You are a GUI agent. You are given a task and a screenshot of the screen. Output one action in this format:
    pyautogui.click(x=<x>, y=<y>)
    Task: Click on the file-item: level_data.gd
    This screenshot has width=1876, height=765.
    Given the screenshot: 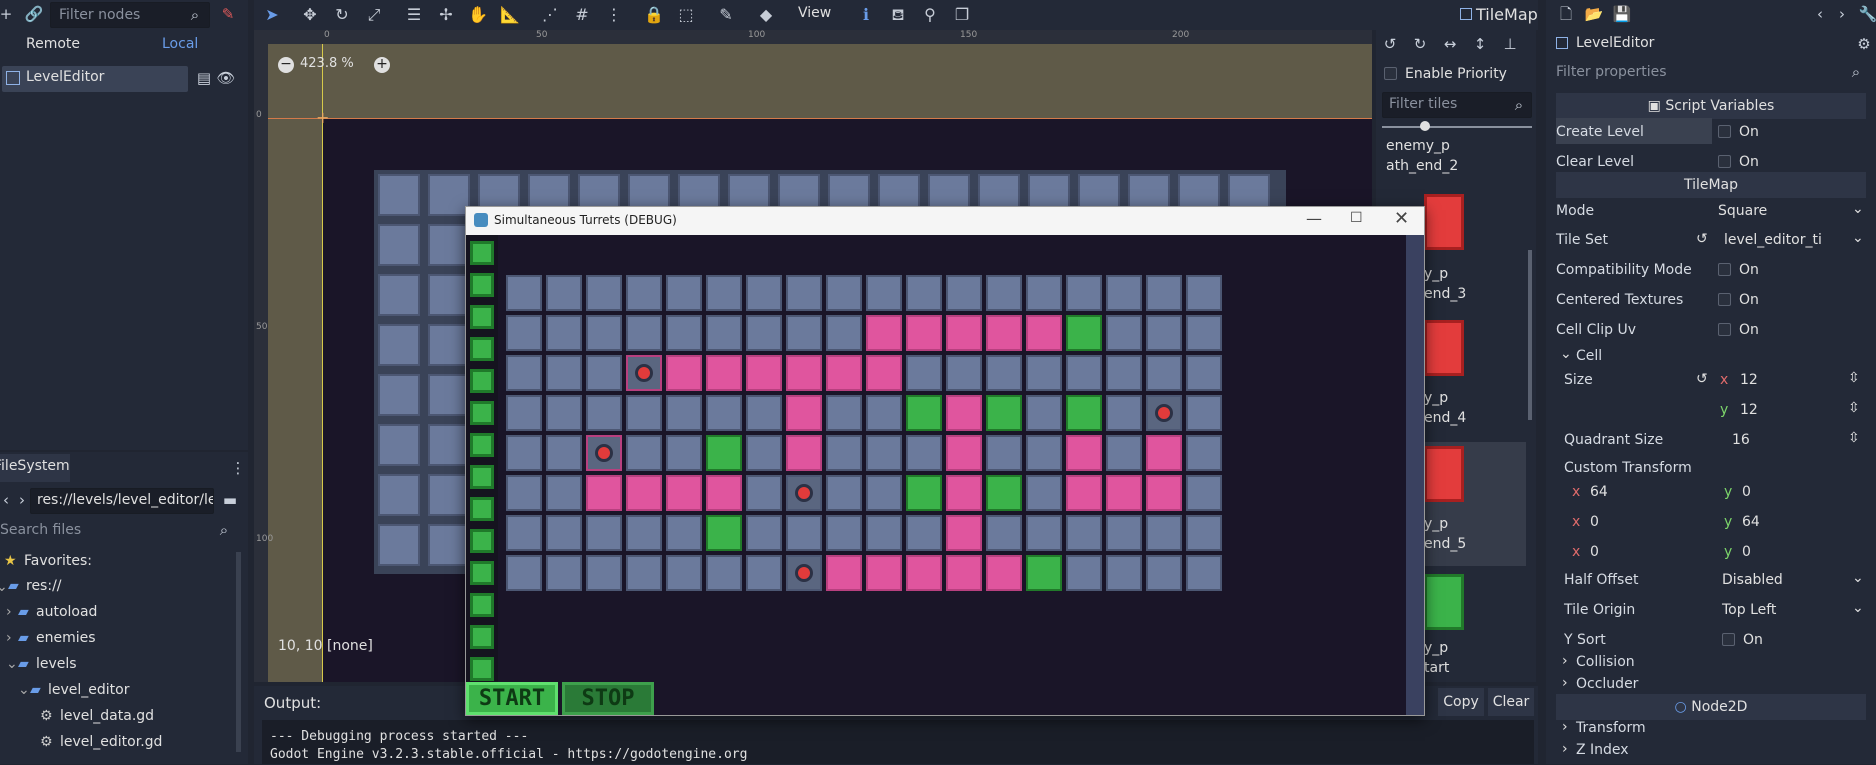 What is the action you would take?
    pyautogui.click(x=107, y=716)
    